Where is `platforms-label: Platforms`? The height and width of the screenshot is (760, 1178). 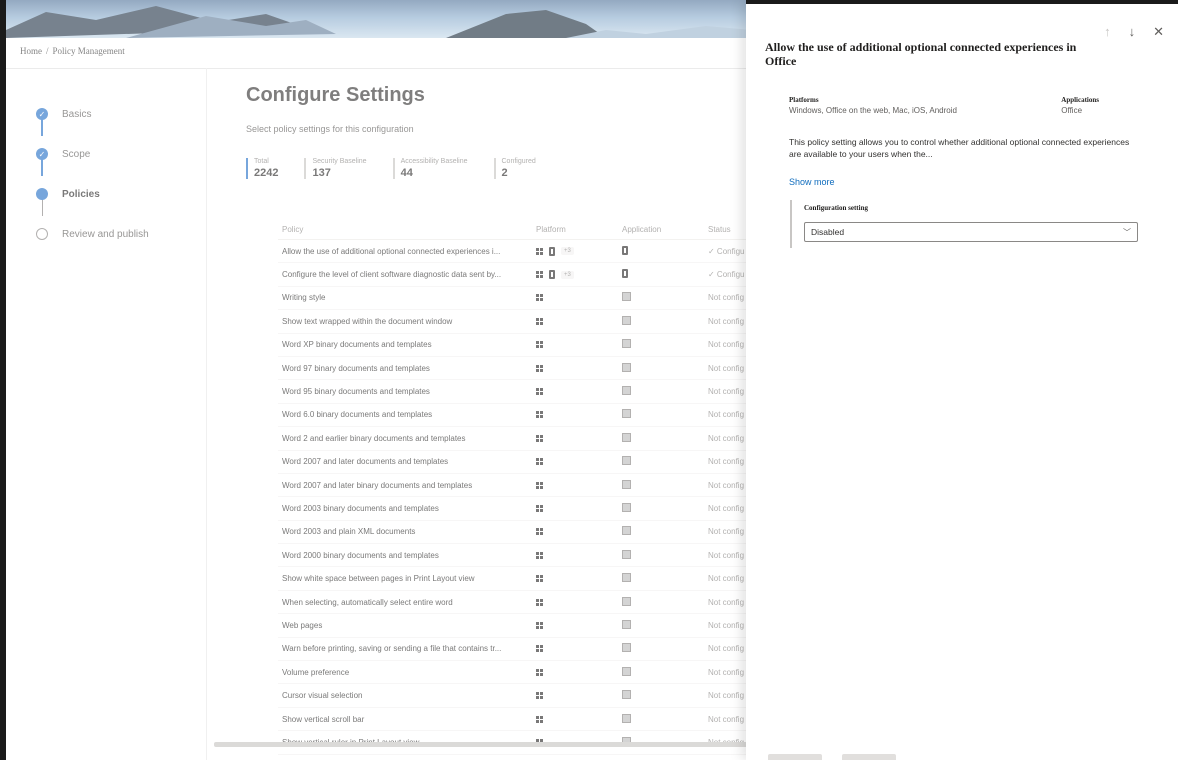 platforms-label: Platforms is located at coordinates (804, 100).